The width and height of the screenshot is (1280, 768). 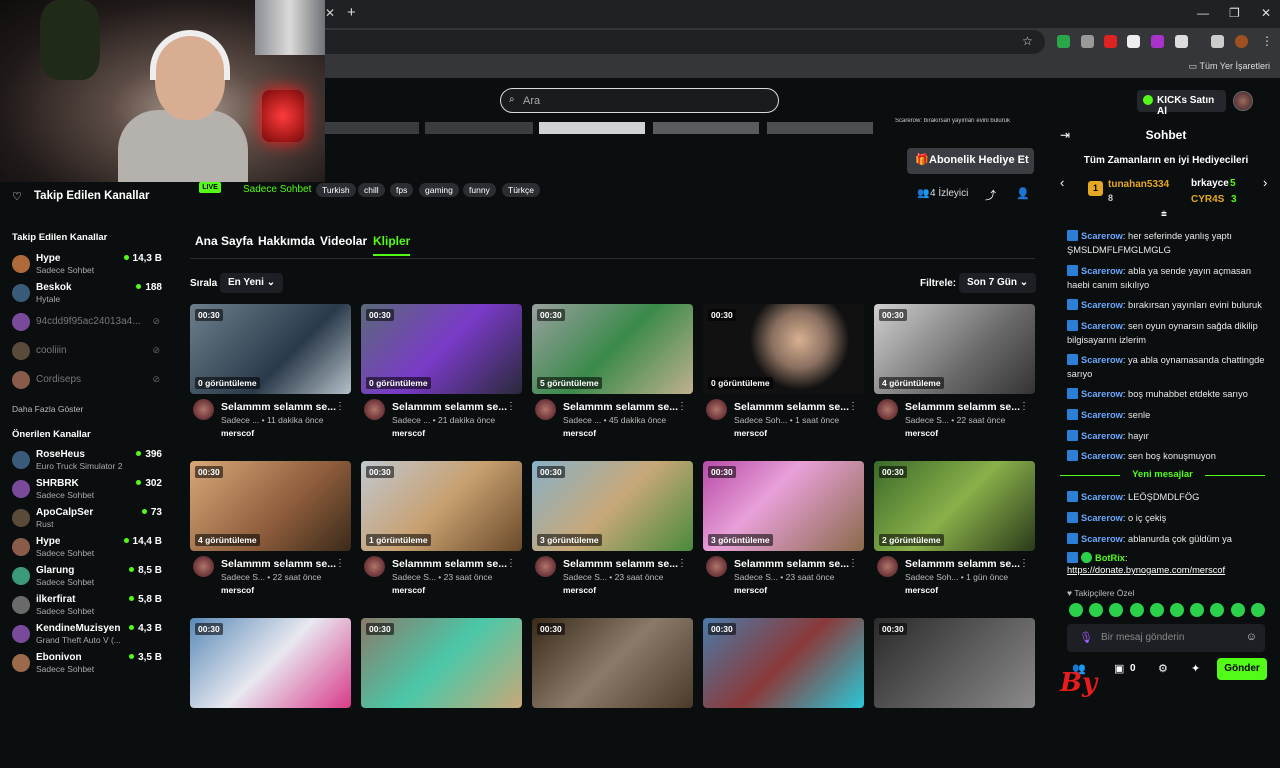 I want to click on sidebar-channel-hype: Hype Sadece Sohbet 14,3 B, so click(x=87, y=266).